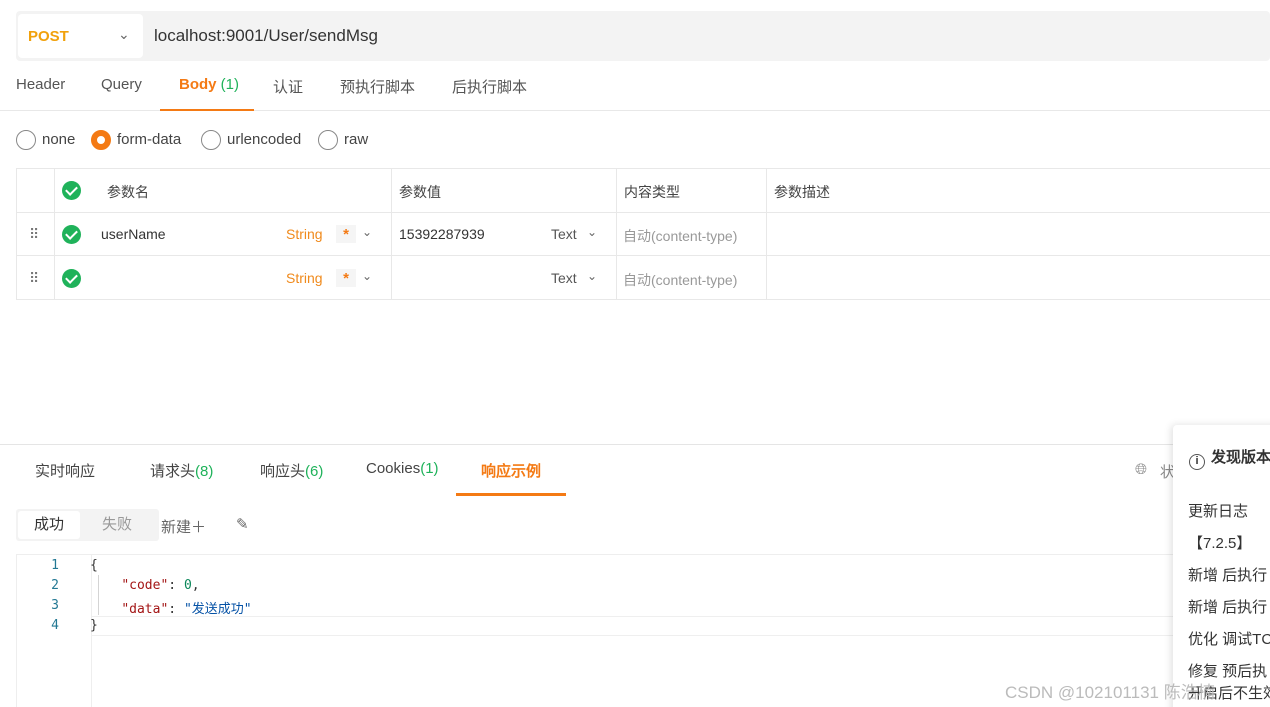  I want to click on brace: }, so click(94, 625).